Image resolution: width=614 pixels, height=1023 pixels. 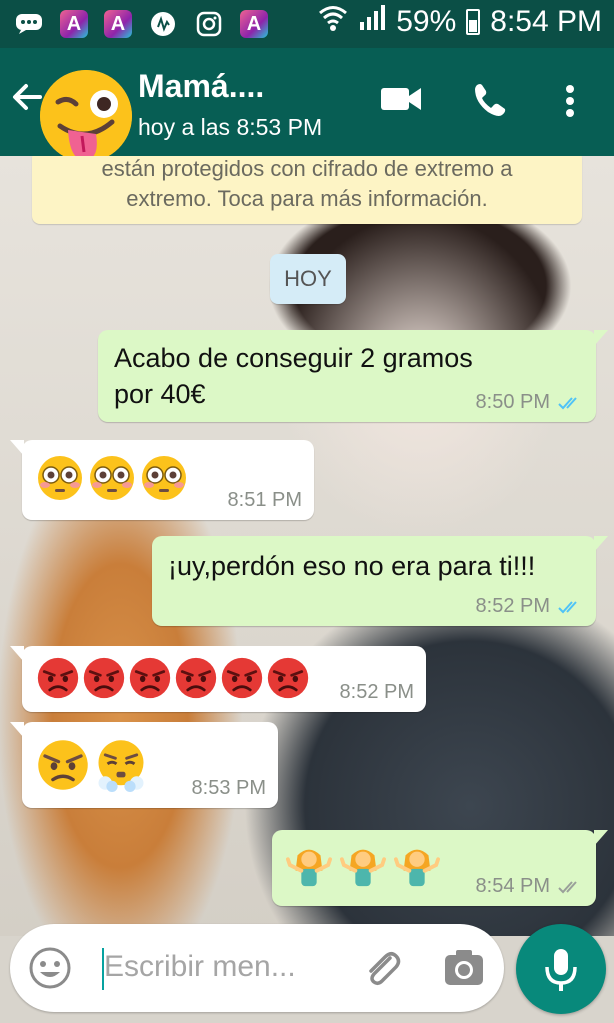 I want to click on more-options-icon, so click(x=570, y=103).